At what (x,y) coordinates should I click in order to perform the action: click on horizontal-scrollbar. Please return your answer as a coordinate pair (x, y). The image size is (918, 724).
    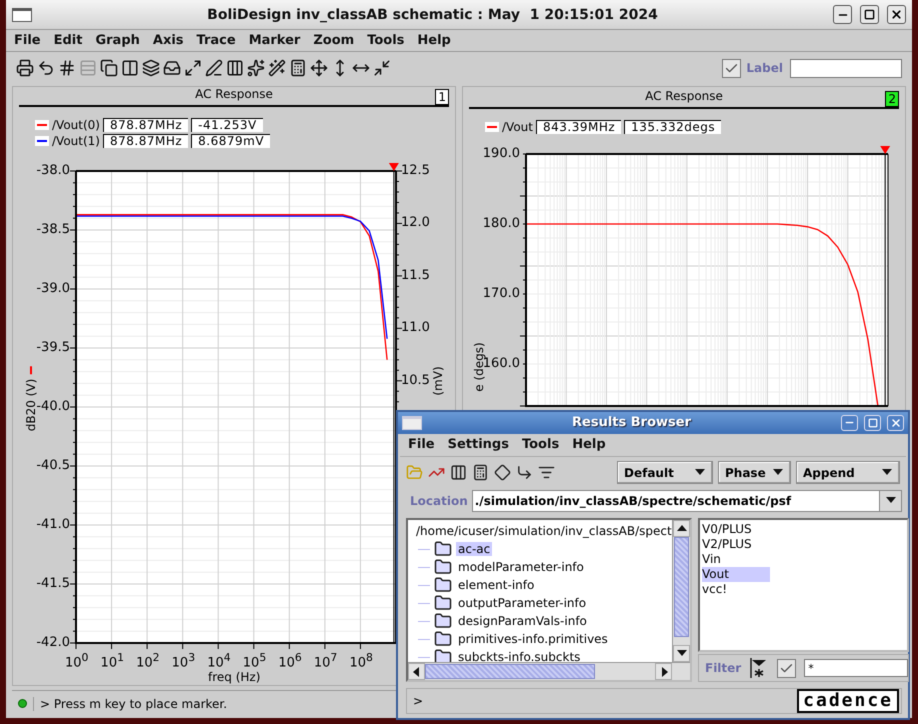
    Looking at the image, I should click on (549, 671).